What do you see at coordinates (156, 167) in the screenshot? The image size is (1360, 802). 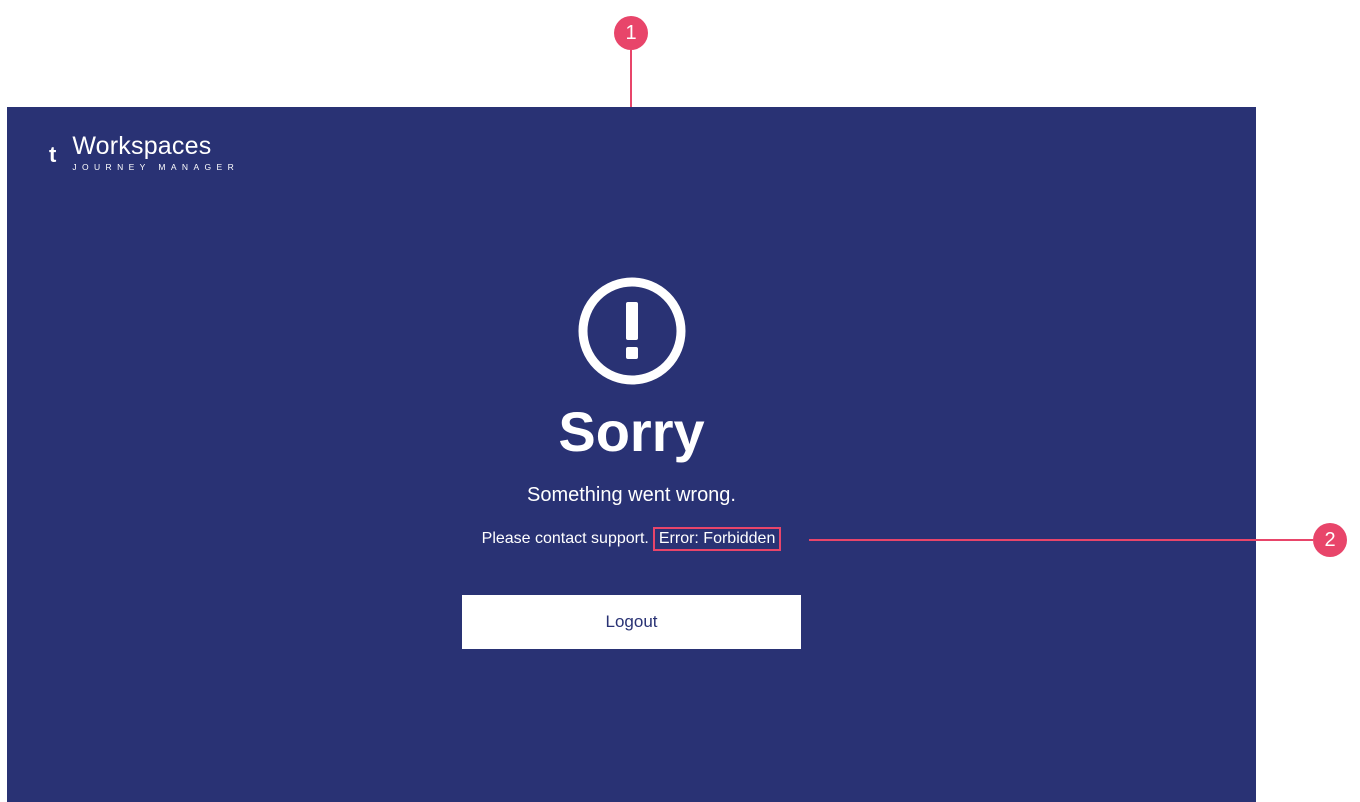 I see `brand-tagline: JOURNEY MANAGER` at bounding box center [156, 167].